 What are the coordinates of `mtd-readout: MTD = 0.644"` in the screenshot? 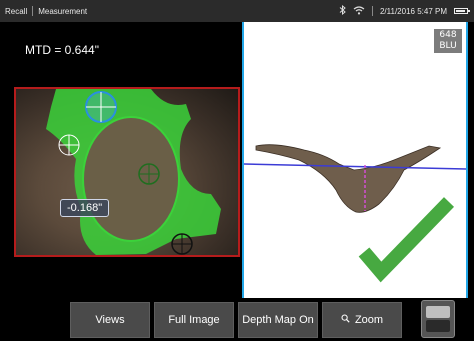 It's located at (62, 50).